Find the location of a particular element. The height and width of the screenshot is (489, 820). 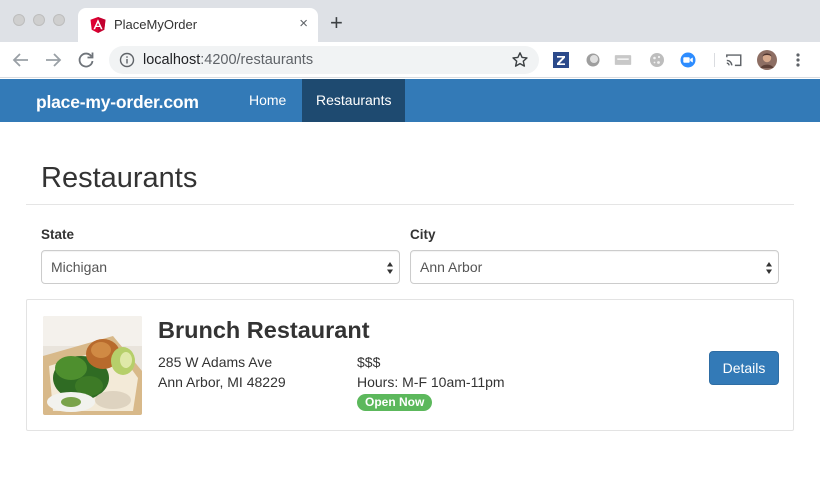

reload-icon is located at coordinates (86, 60).